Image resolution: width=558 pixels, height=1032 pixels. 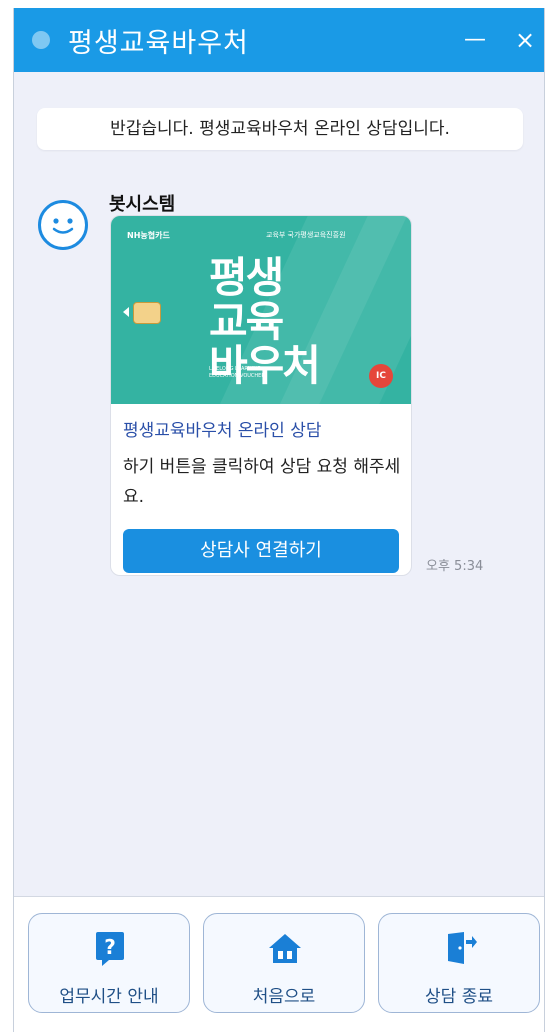 What do you see at coordinates (381, 376) in the screenshot?
I see `card-badge-icon: IC` at bounding box center [381, 376].